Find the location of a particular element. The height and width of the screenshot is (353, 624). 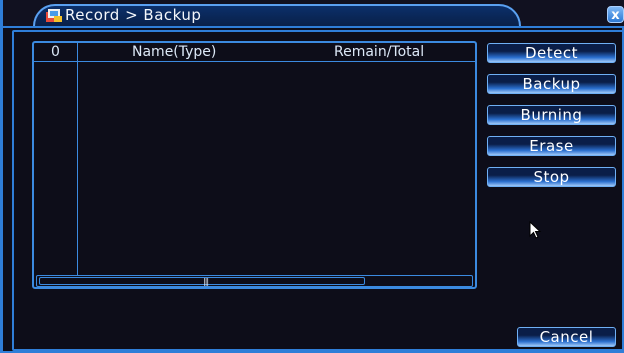

column-header-name: Name(Type) is located at coordinates (174, 52).